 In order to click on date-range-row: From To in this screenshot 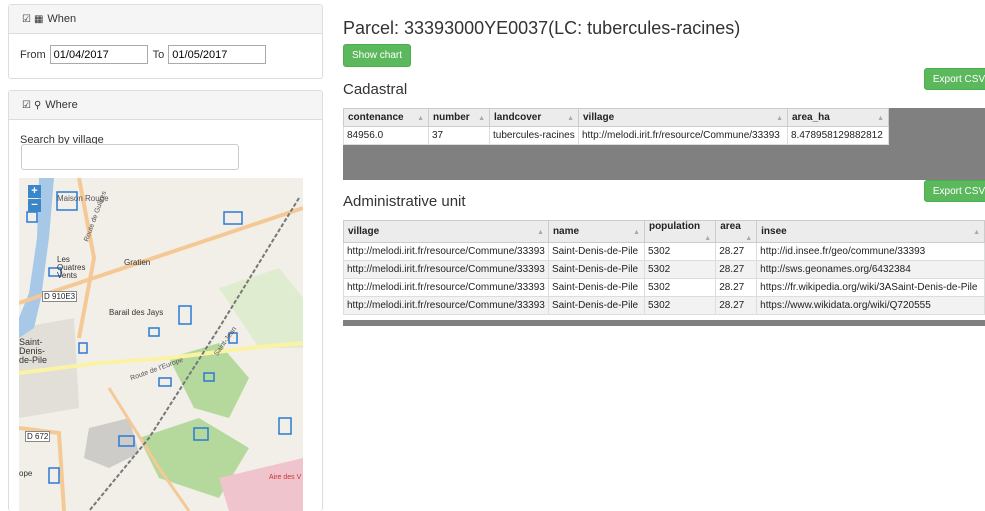, I will do `click(145, 54)`.